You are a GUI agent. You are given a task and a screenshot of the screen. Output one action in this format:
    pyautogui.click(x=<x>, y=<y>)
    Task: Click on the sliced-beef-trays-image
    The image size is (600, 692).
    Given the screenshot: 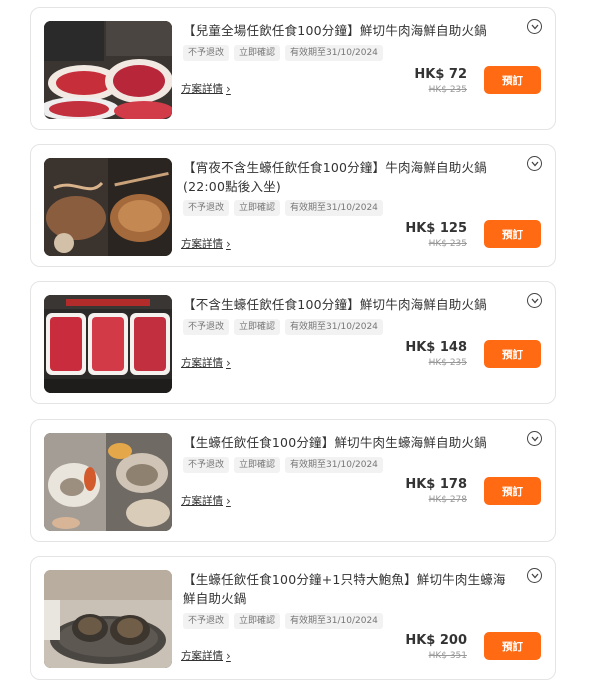 What is the action you would take?
    pyautogui.click(x=108, y=344)
    